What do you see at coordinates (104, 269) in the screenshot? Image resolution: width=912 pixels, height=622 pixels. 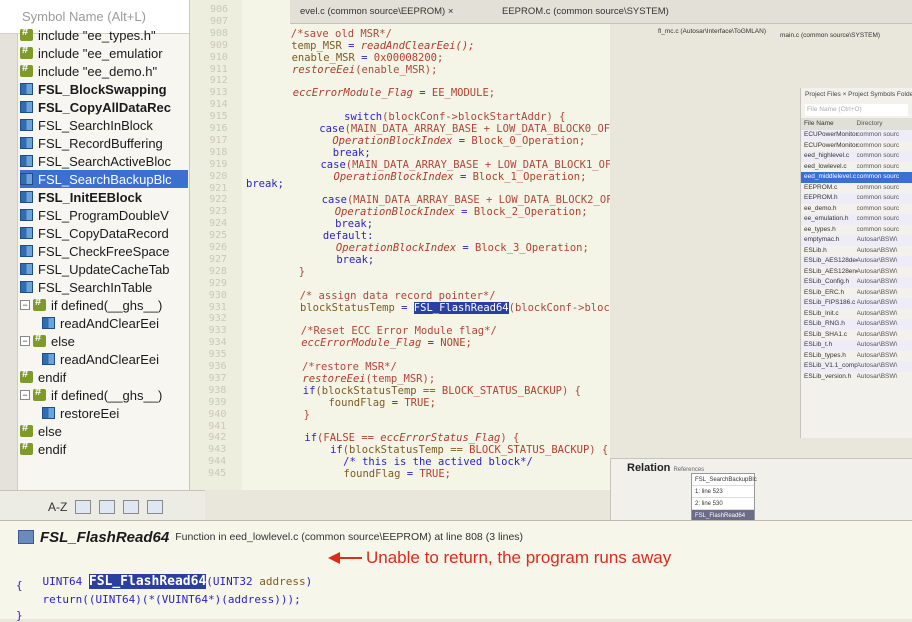 I see `symbol-item: FSL_UpdateCacheTab` at bounding box center [104, 269].